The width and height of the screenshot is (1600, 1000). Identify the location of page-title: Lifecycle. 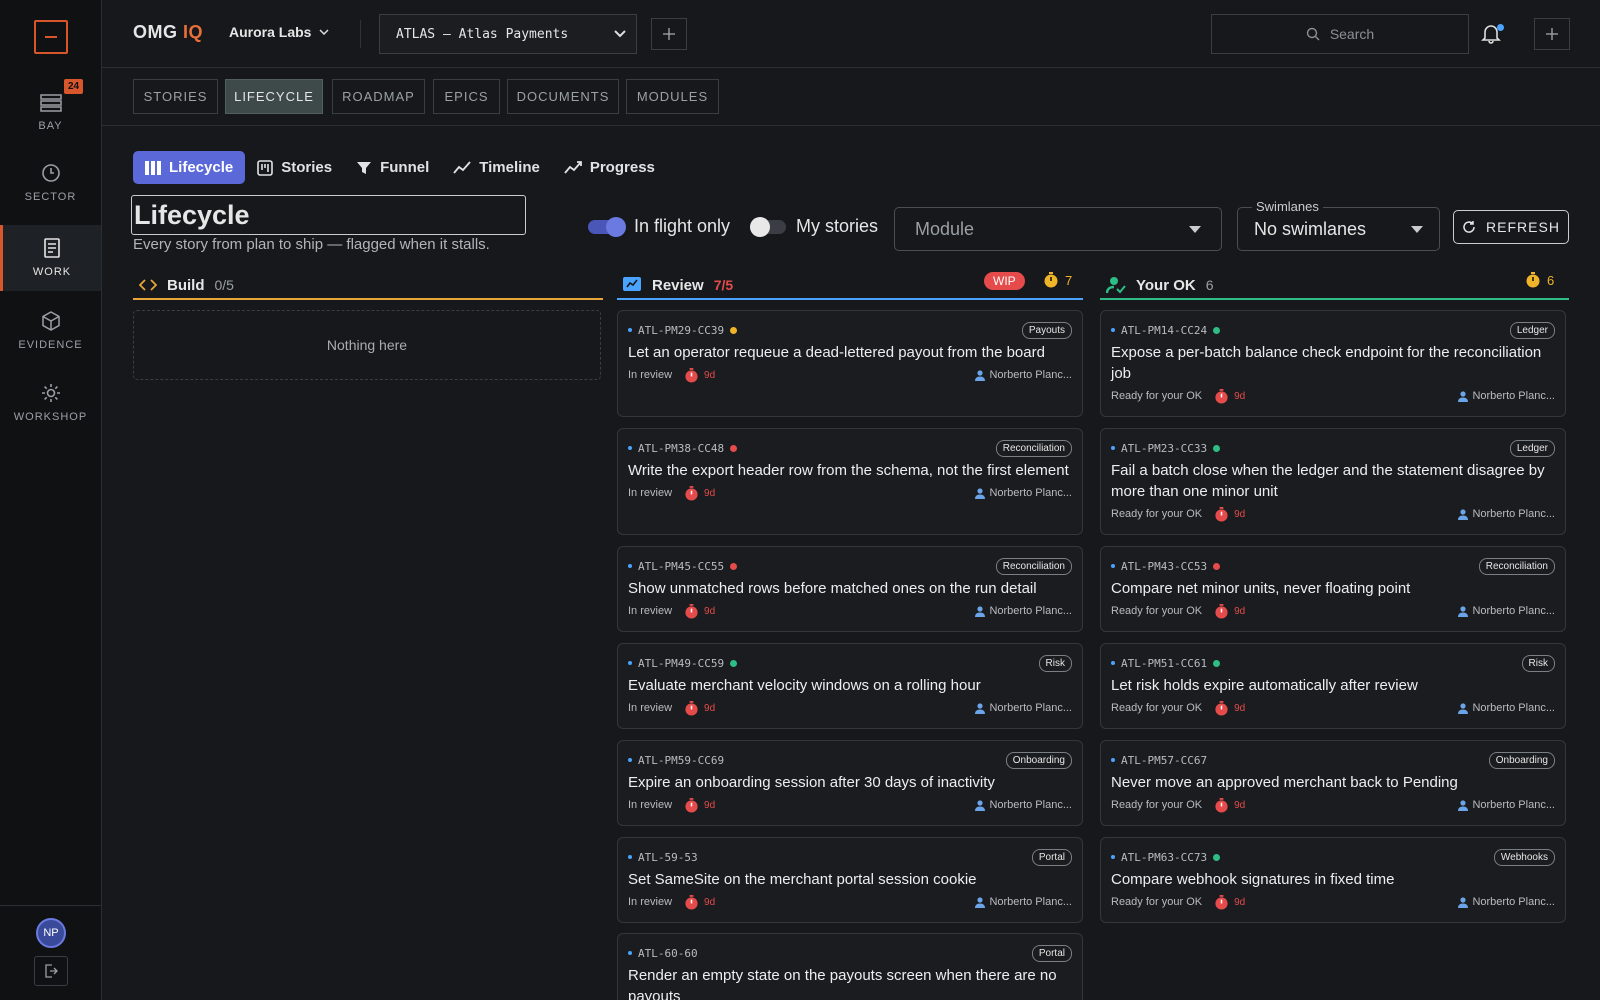
(328, 215).